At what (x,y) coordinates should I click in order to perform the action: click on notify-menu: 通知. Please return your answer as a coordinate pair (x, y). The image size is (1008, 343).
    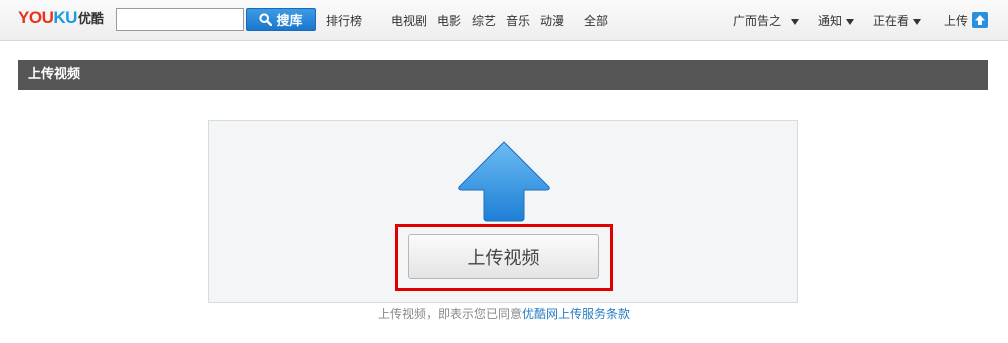
    Looking at the image, I should click on (836, 20).